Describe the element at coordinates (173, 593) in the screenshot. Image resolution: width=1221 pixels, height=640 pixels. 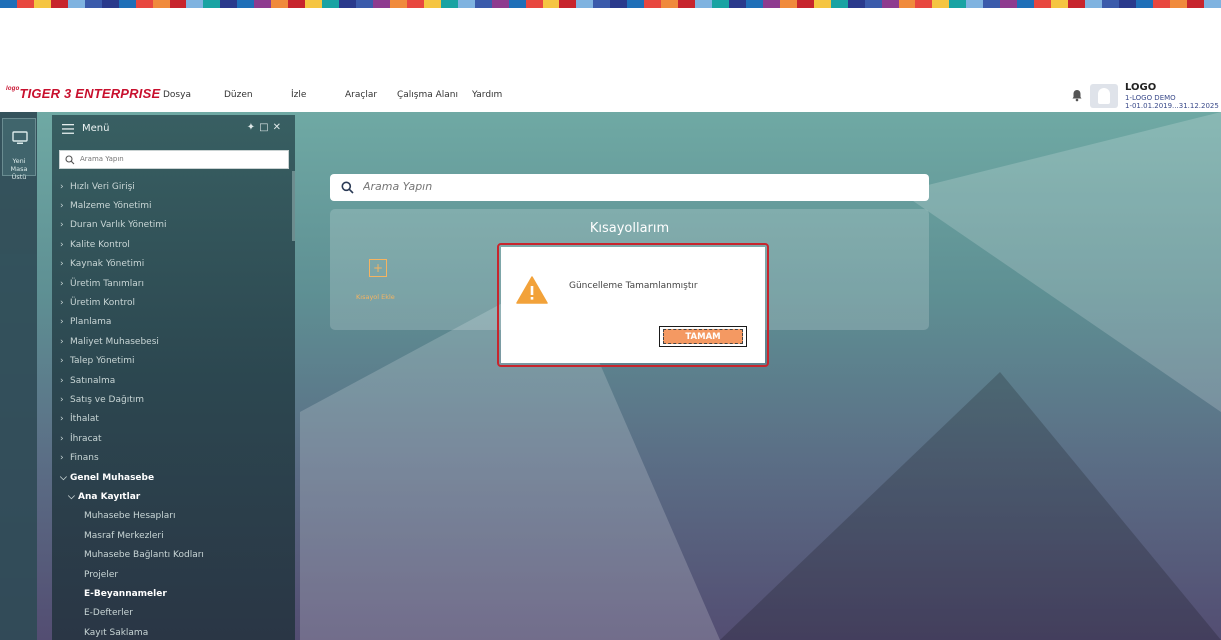
I see `menu-item: E-Beyannameler` at that location.